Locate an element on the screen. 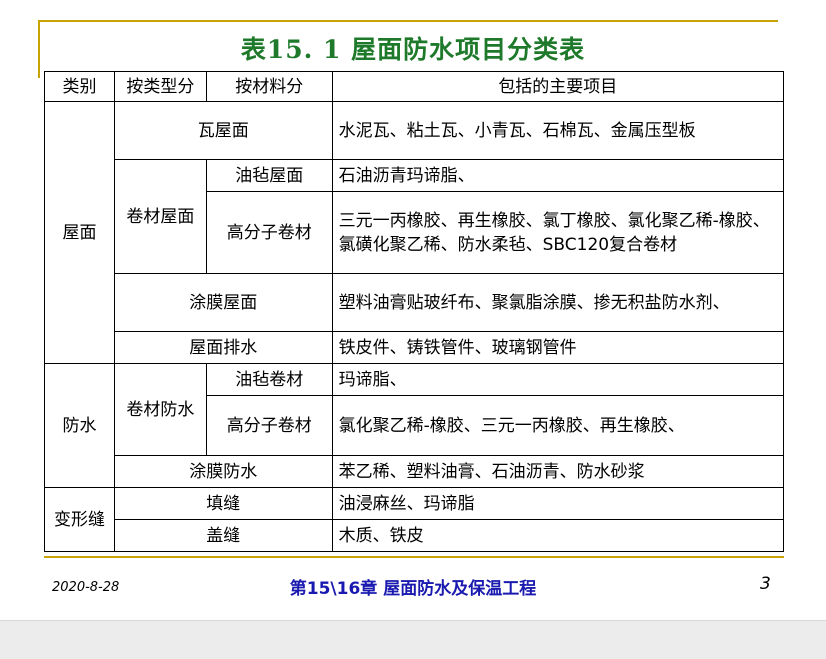  items-coating-roof: 塑料油膏贴玻纤布、聚氯脂涂膜、掺无积盐防水剂、 is located at coordinates (558, 302).